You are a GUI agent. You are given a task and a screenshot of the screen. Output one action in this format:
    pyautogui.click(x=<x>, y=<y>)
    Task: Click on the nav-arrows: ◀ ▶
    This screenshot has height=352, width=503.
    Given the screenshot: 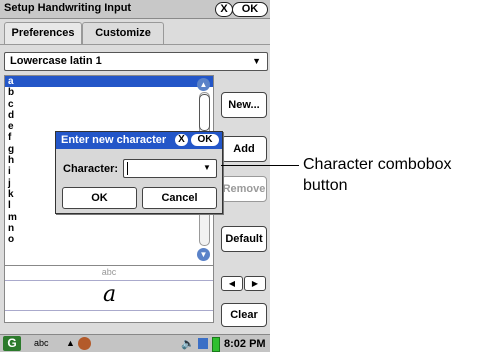 What is the action you would take?
    pyautogui.click(x=243, y=283)
    